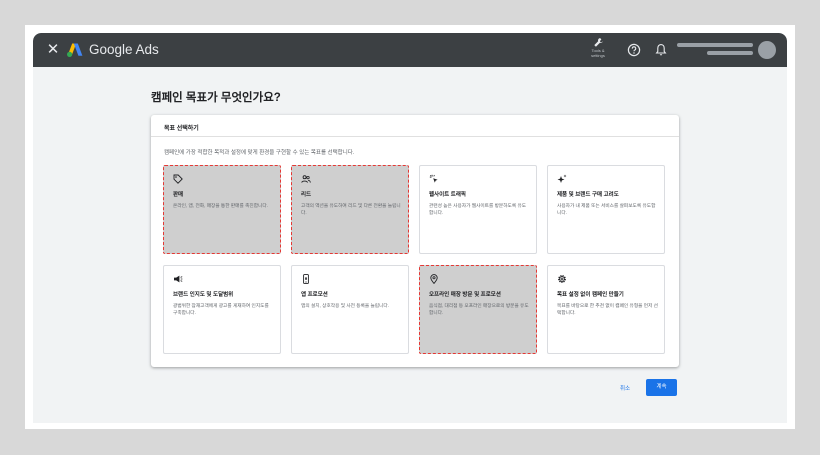  Describe the element at coordinates (216, 98) in the screenshot. I see `page-title: 캠페인 목표가 무엇인가요?` at that location.